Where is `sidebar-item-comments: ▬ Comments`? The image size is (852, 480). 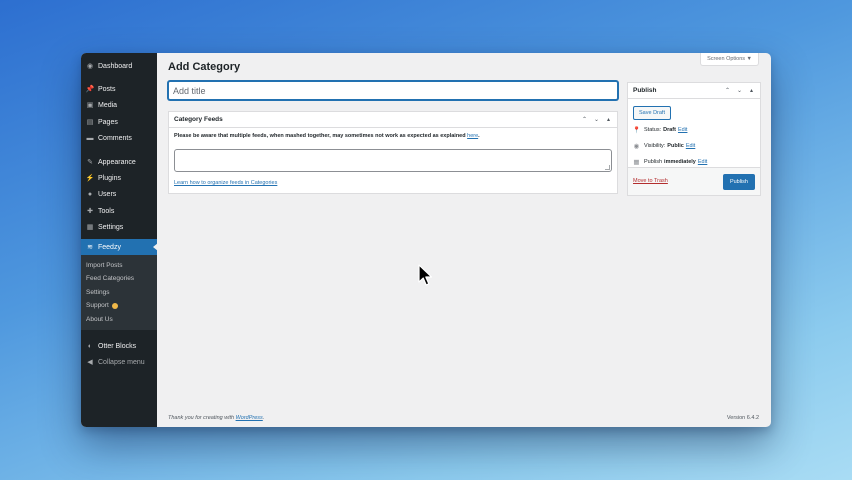
sidebar-item-comments: ▬ Comments is located at coordinates (119, 139).